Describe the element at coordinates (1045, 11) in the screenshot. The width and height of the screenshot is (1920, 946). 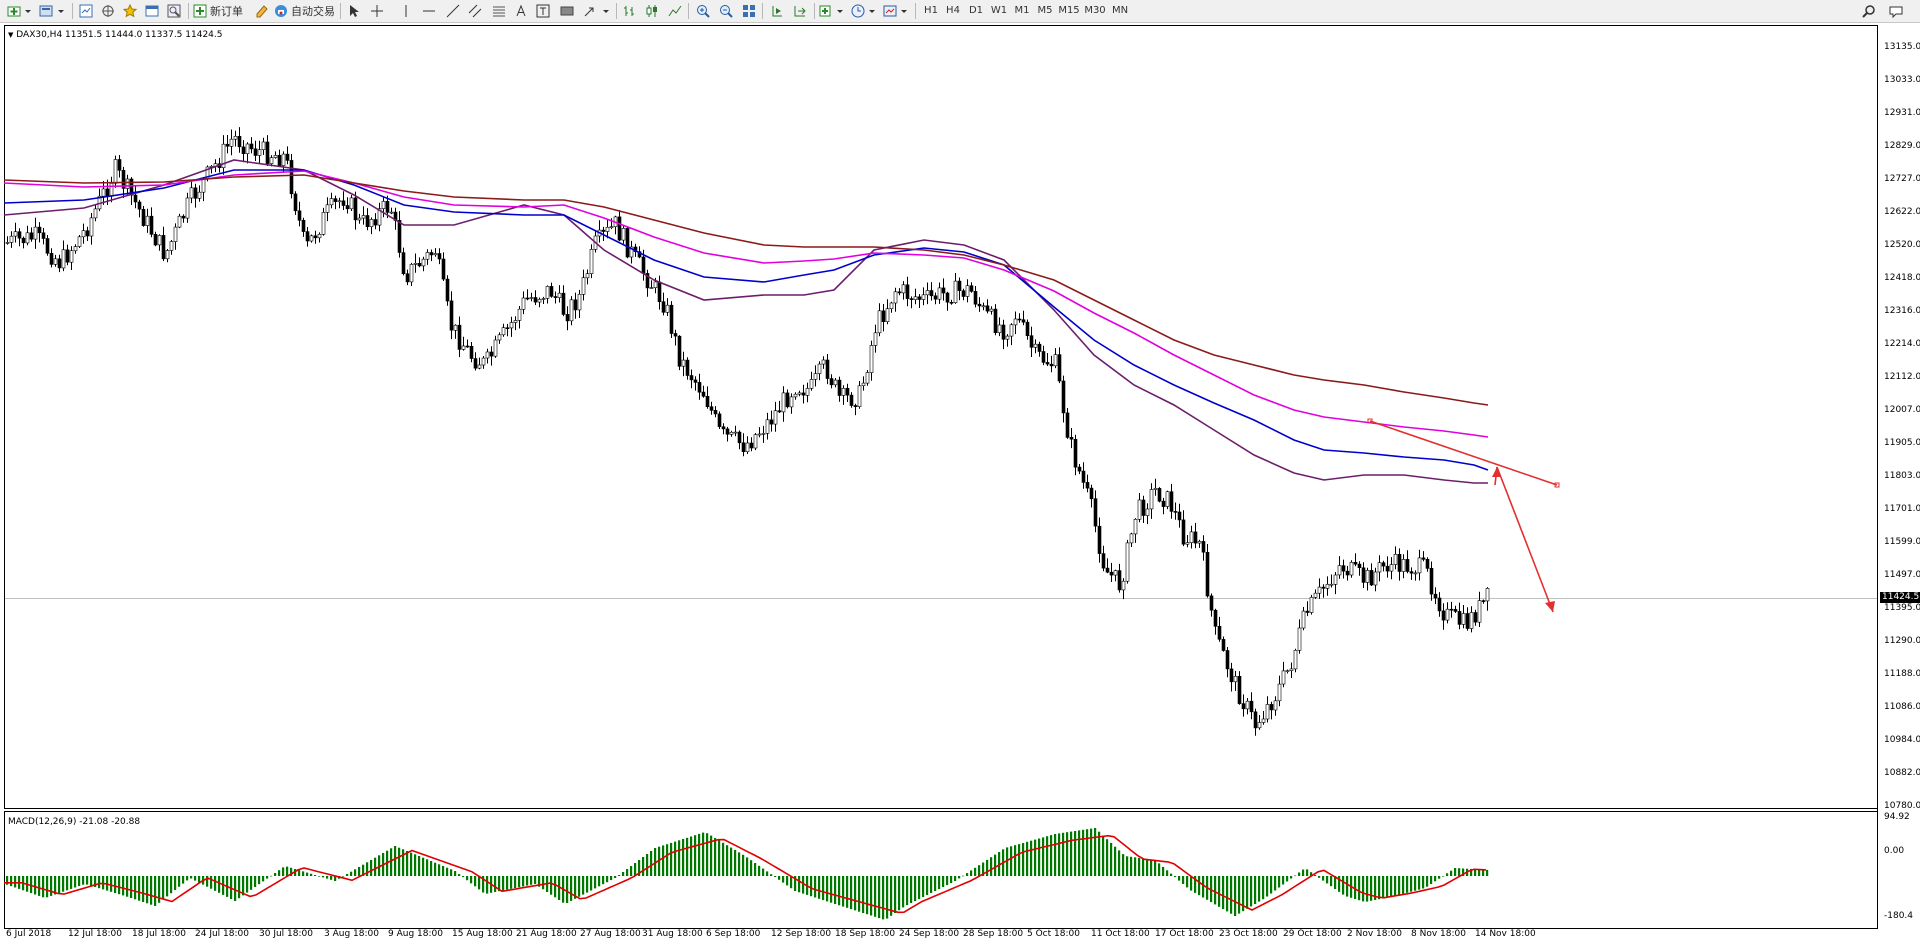
I see `timeframe-m5: M5` at that location.